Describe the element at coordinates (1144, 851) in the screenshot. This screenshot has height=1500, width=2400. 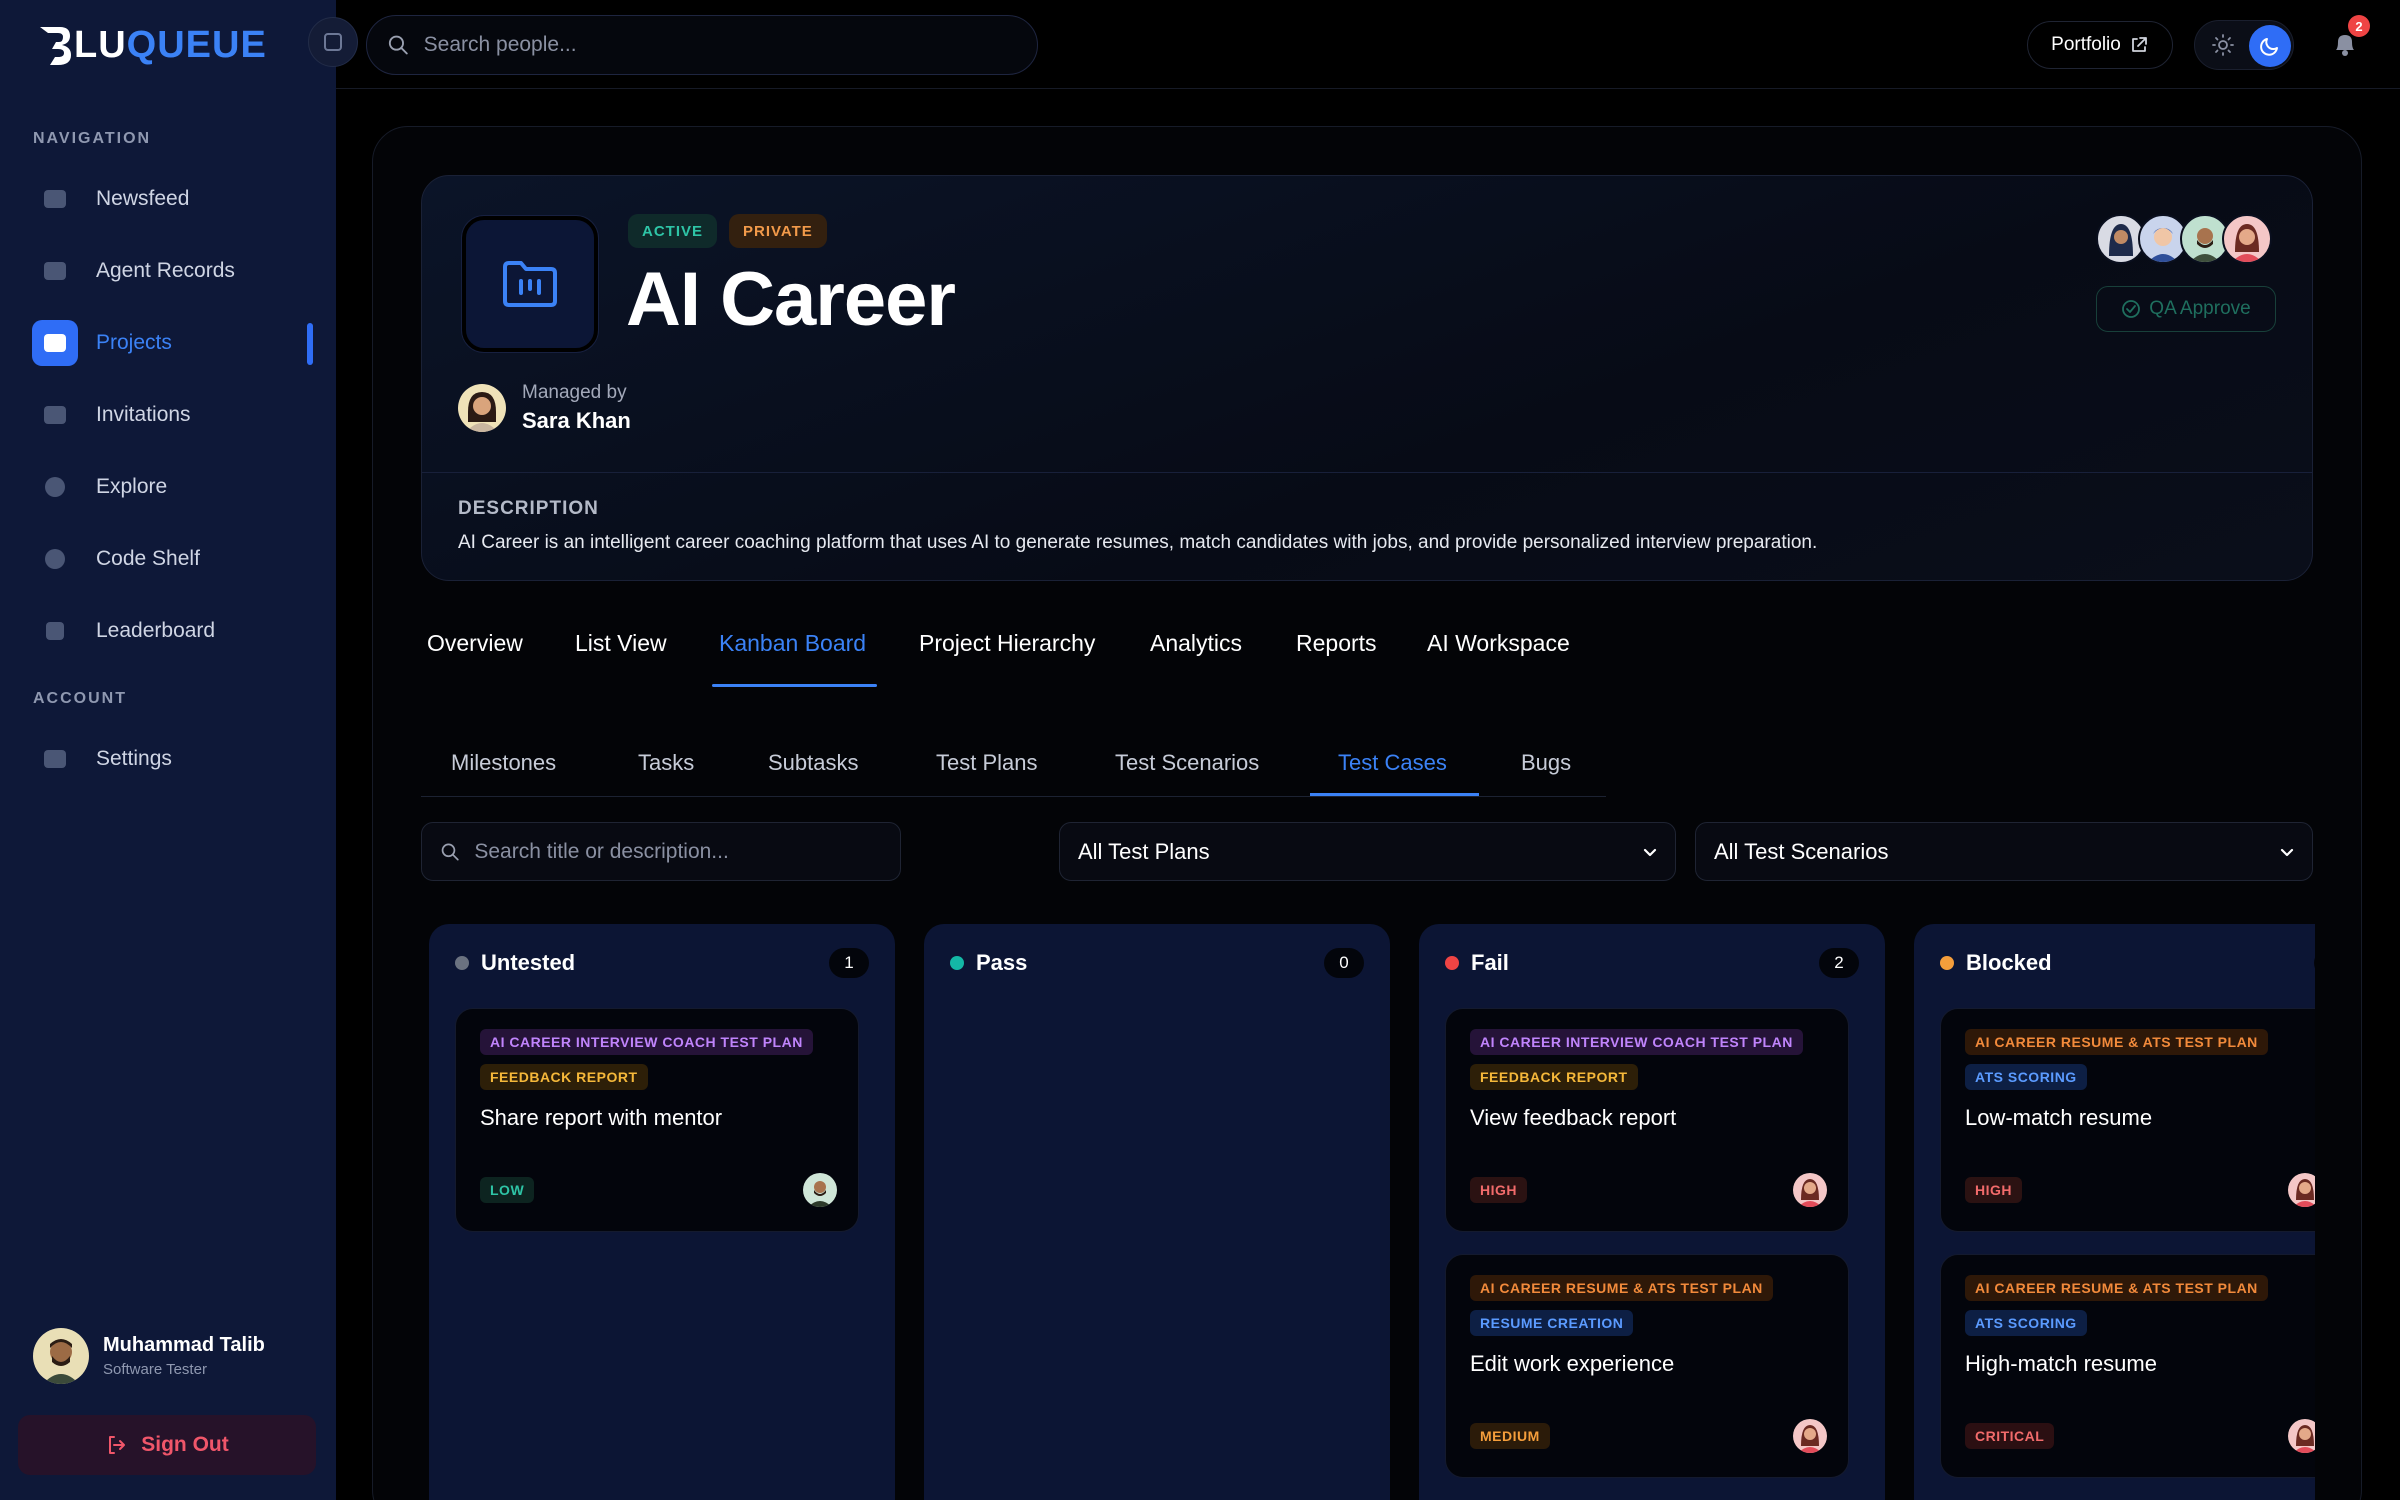
I see `test-plan-select-value: All Test Plans` at that location.